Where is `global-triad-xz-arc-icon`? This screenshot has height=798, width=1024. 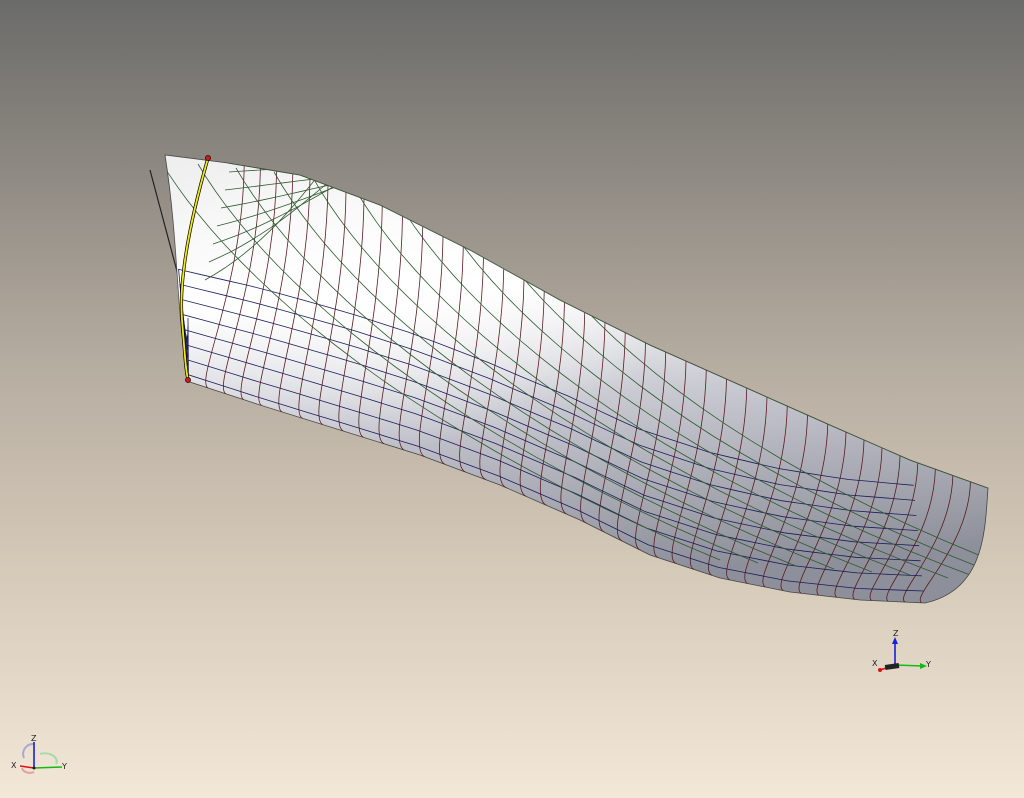 global-triad-xz-arc-icon is located at coordinates (28, 770).